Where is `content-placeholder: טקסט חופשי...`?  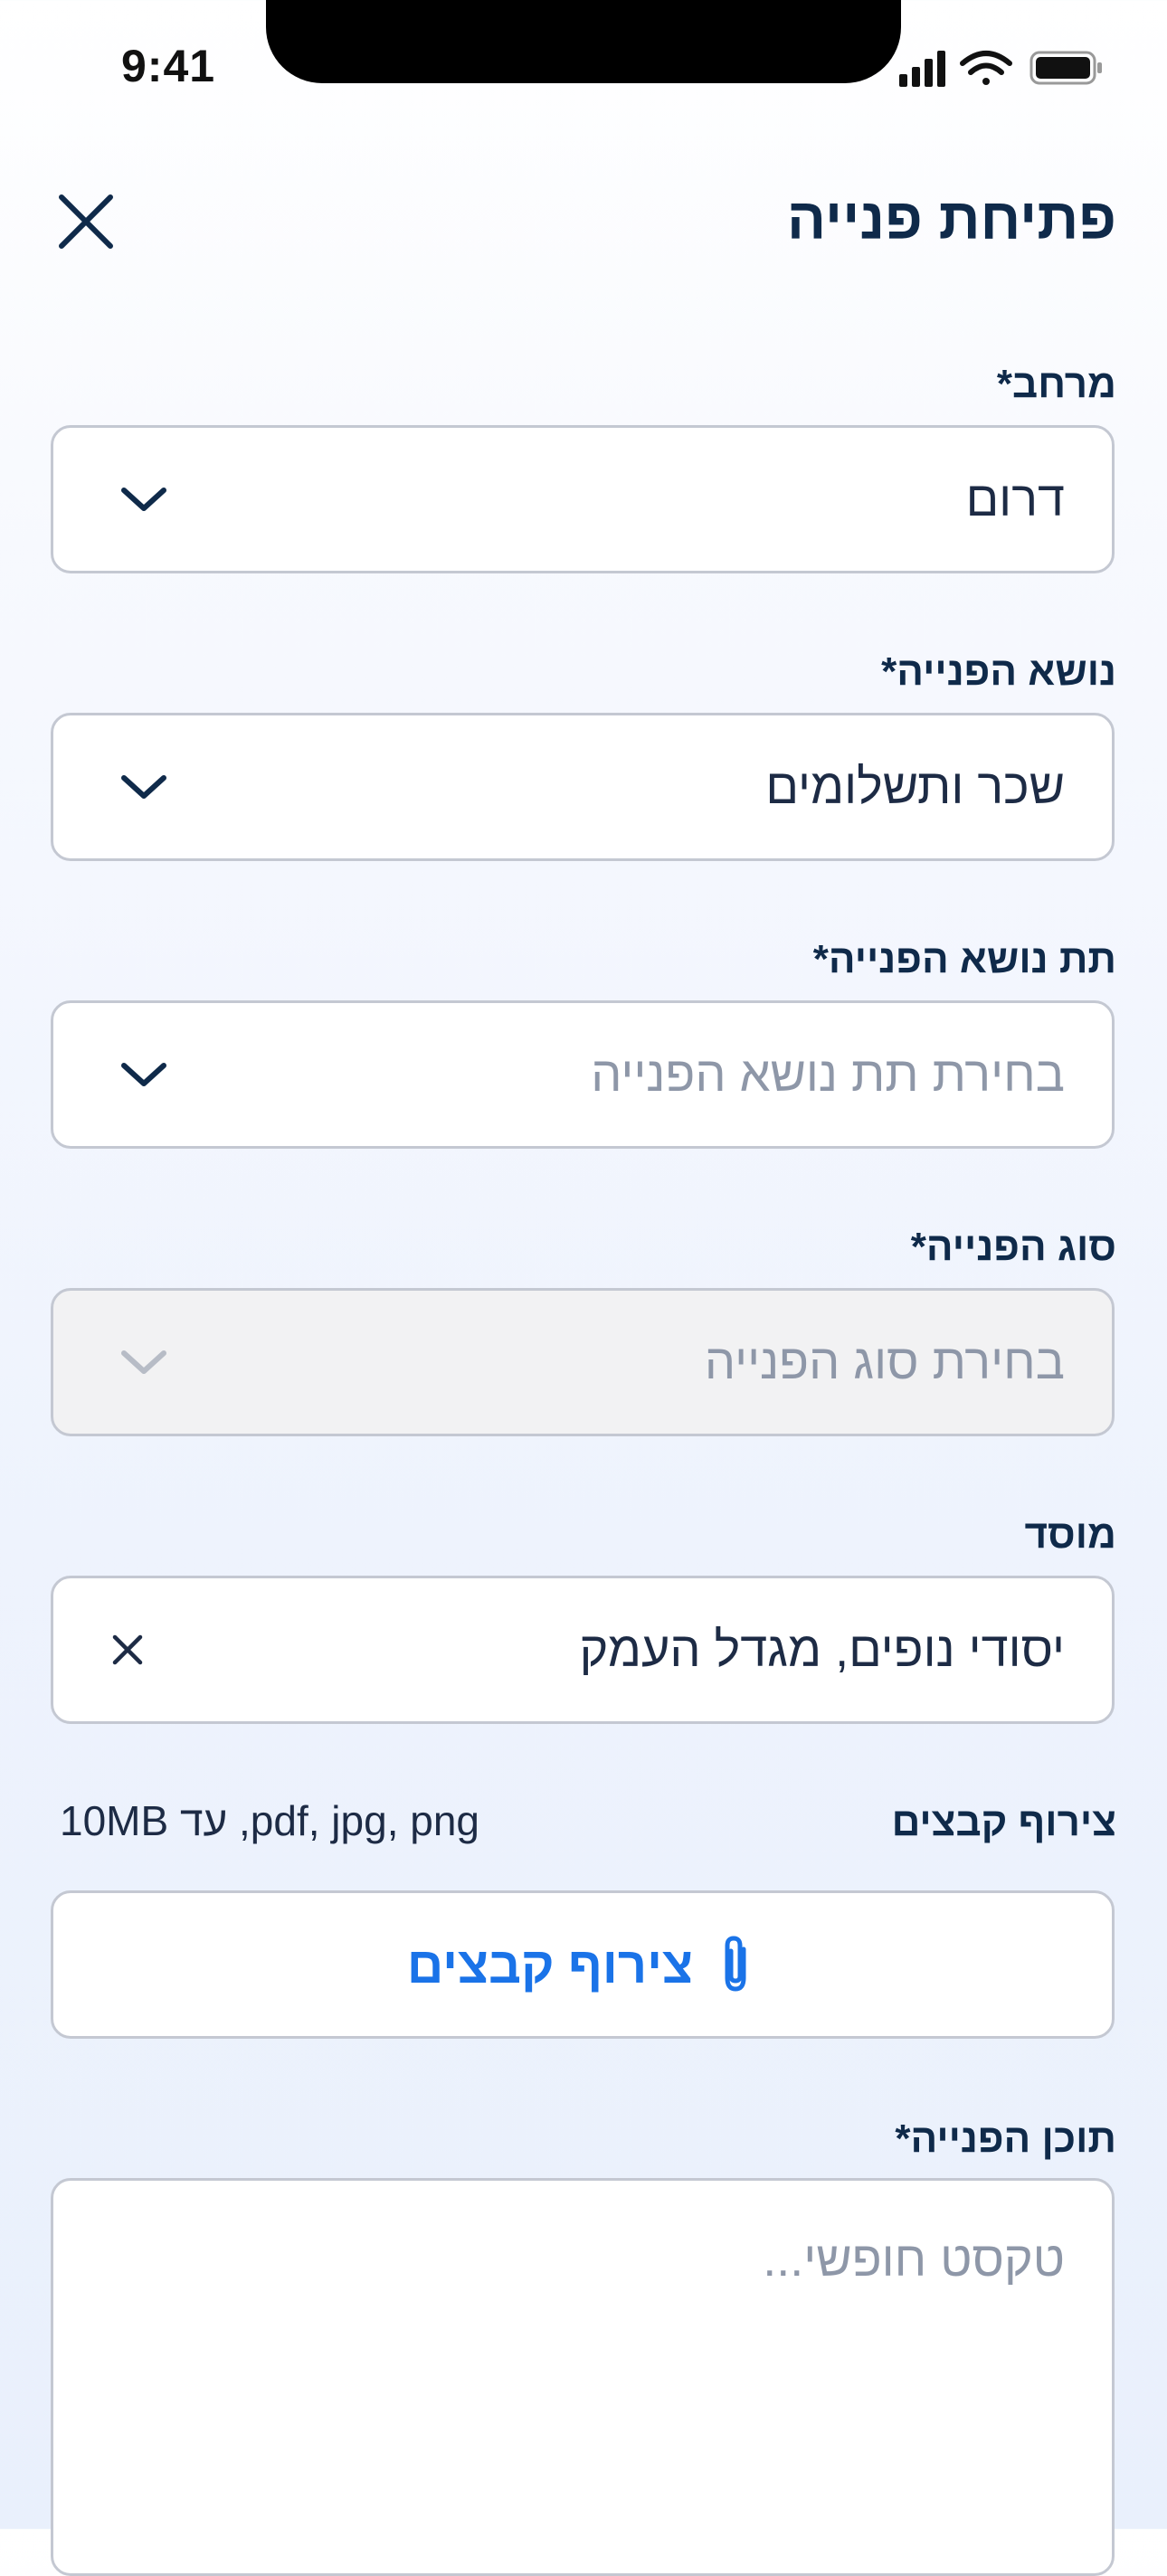 content-placeholder: טקסט חופשי... is located at coordinates (914, 2259).